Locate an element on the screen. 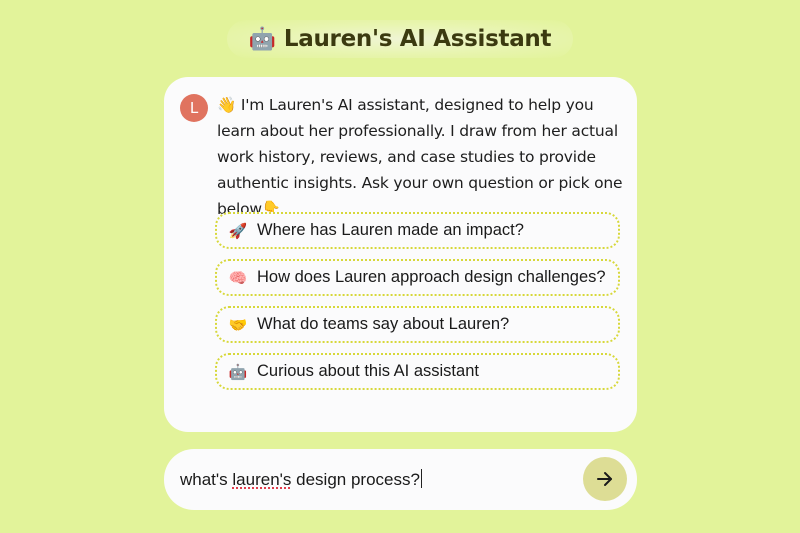 The height and width of the screenshot is (533, 800). chat-input: what's lauren's design process? is located at coordinates (301, 479).